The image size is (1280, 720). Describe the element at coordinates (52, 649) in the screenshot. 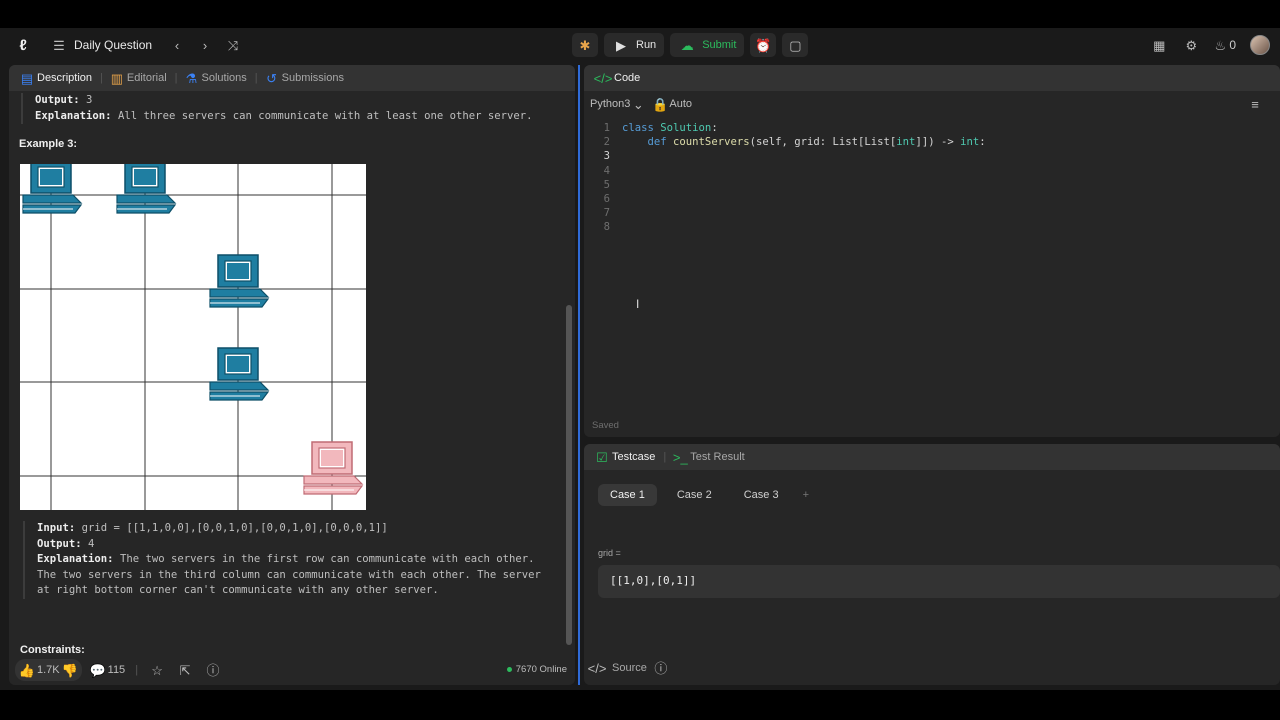

I see `constraints-title: Constraints:` at that location.